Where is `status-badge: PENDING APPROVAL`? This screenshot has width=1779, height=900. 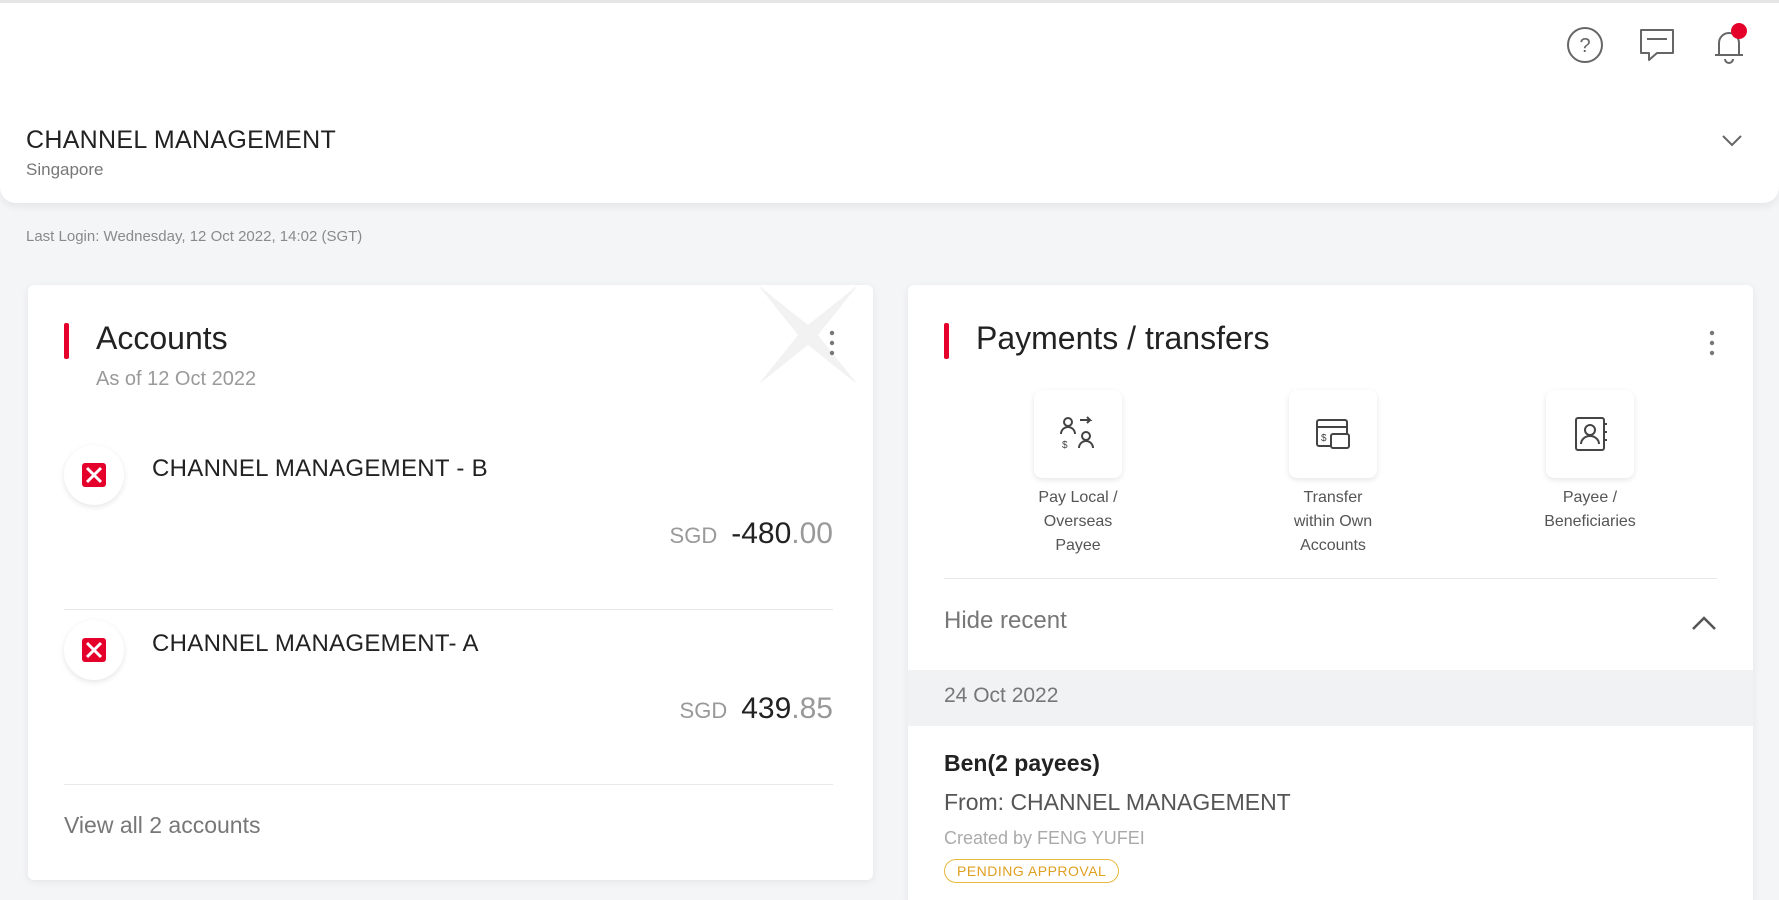 status-badge: PENDING APPROVAL is located at coordinates (1032, 871).